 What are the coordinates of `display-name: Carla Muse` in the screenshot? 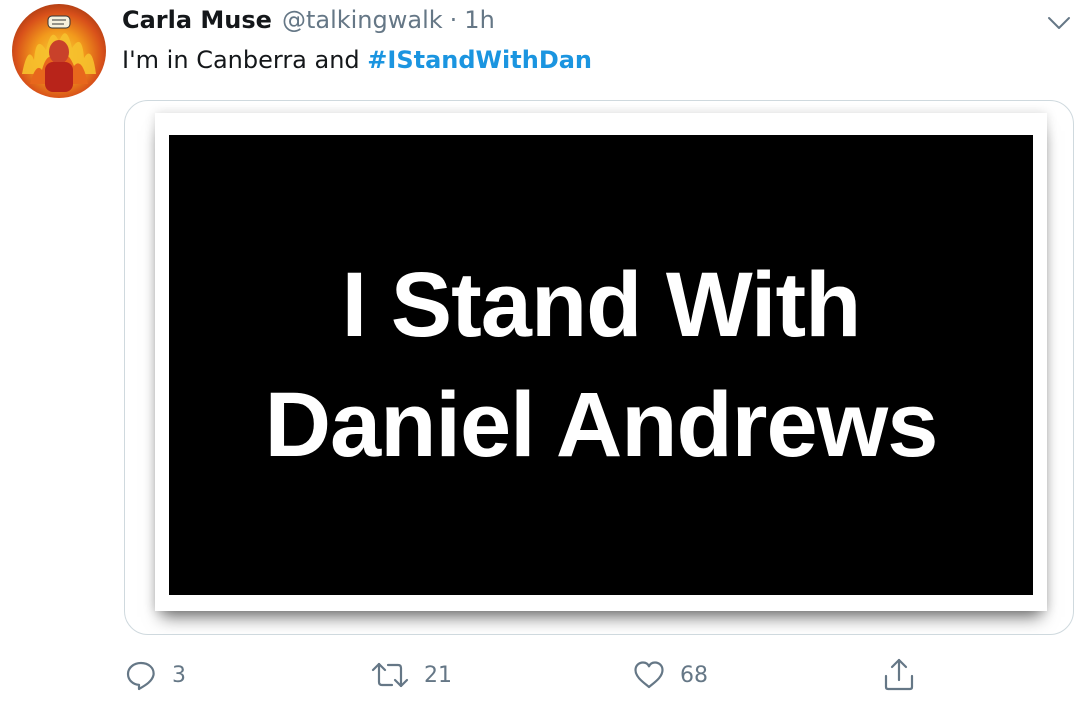 It's located at (197, 20).